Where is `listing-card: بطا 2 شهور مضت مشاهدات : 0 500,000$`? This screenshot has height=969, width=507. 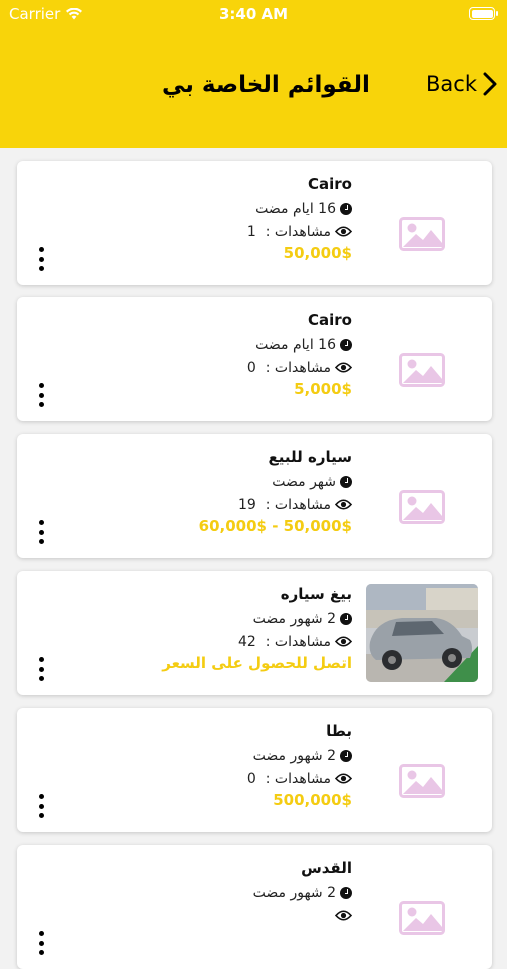
listing-card: بطا 2 شهور مضت مشاهدات : 0 500,000$ is located at coordinates (254, 770).